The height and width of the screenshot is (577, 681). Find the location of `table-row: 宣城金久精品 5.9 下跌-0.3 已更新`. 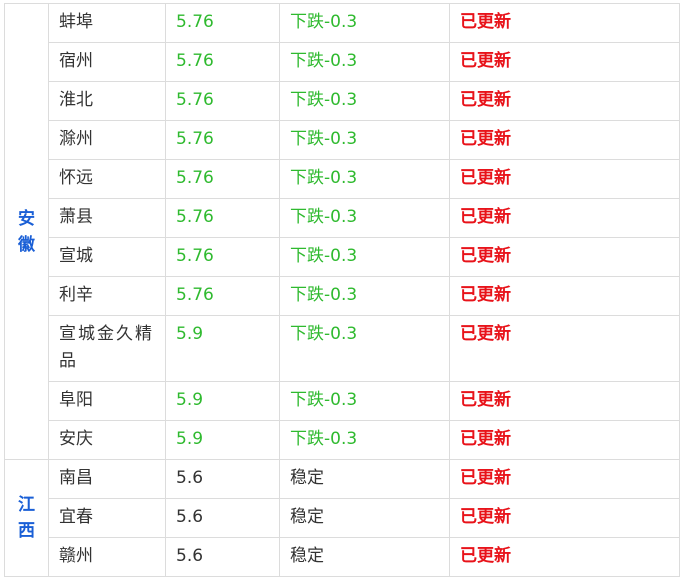

table-row: 宣城金久精品 5.9 下跌-0.3 已更新 is located at coordinates (342, 348).